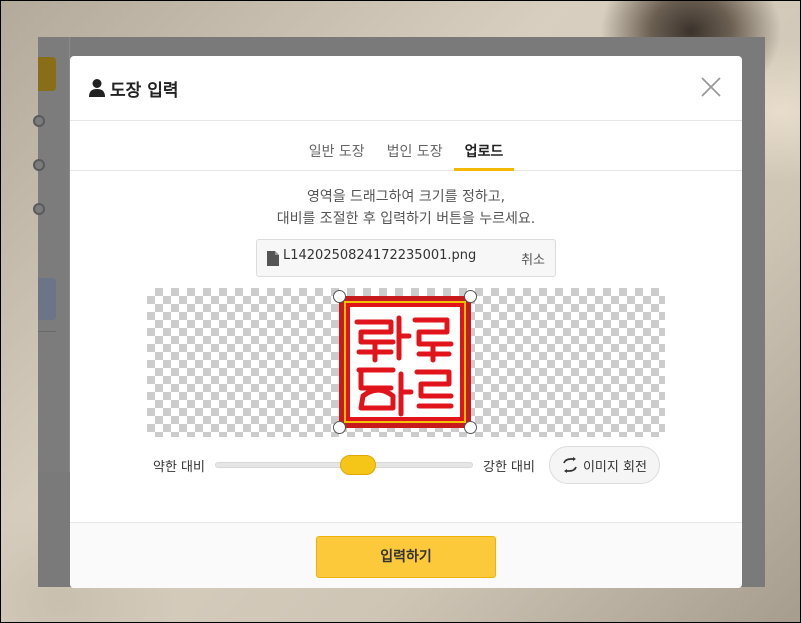 The width and height of the screenshot is (801, 623). What do you see at coordinates (339, 427) in the screenshot?
I see `crop-handle-bottom-left` at bounding box center [339, 427].